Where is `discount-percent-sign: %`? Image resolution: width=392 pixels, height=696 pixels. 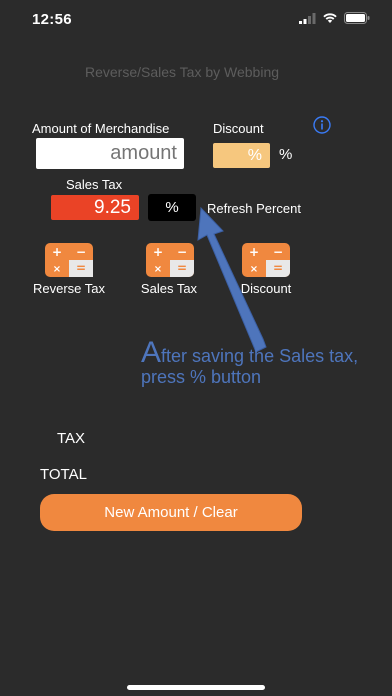
discount-percent-sign: % is located at coordinates (286, 154).